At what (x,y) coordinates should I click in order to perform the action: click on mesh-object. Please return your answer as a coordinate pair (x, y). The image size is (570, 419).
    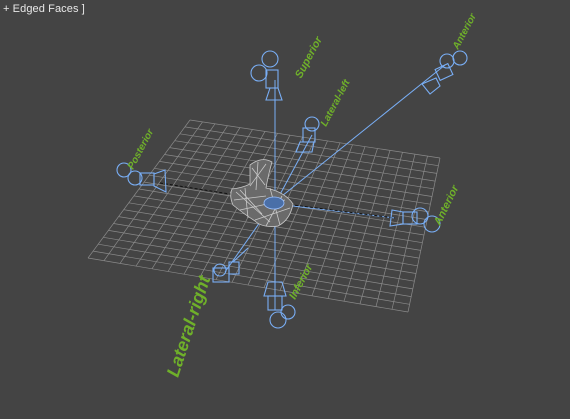
    Looking at the image, I should click on (262, 193).